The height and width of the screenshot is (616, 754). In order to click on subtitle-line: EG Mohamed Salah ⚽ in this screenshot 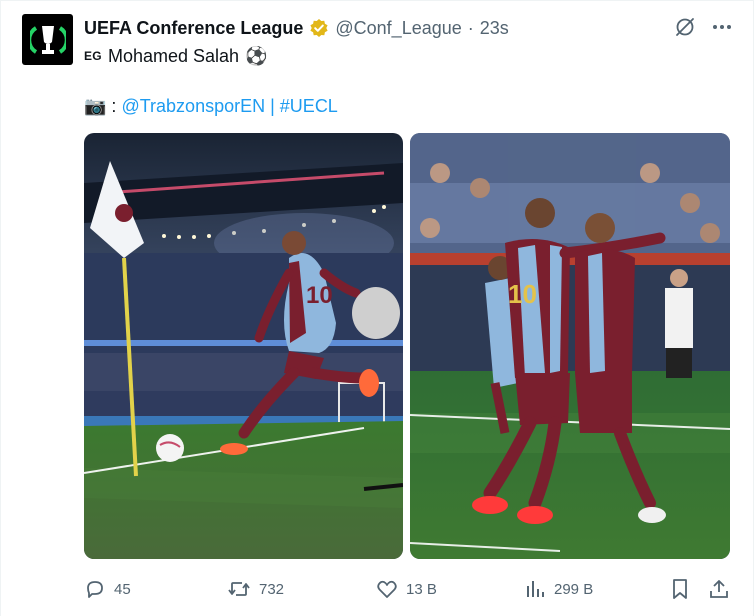, I will do `click(175, 56)`.